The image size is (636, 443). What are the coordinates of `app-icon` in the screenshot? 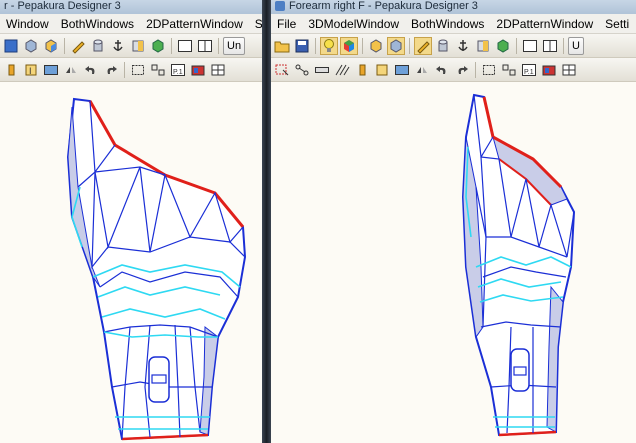 It's located at (280, 6).